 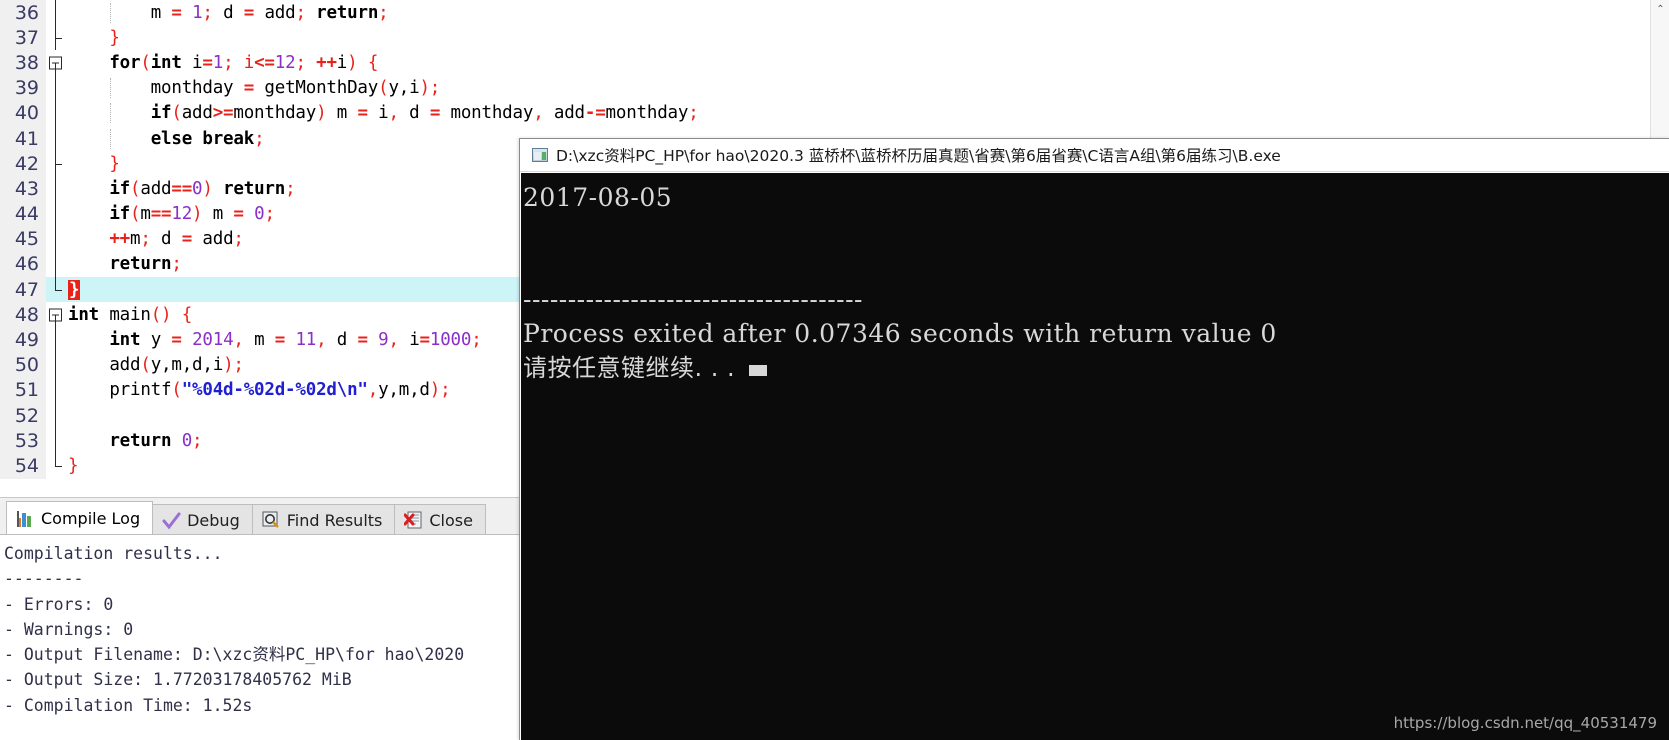 I want to click on code-token: 1000, so click(x=450, y=340).